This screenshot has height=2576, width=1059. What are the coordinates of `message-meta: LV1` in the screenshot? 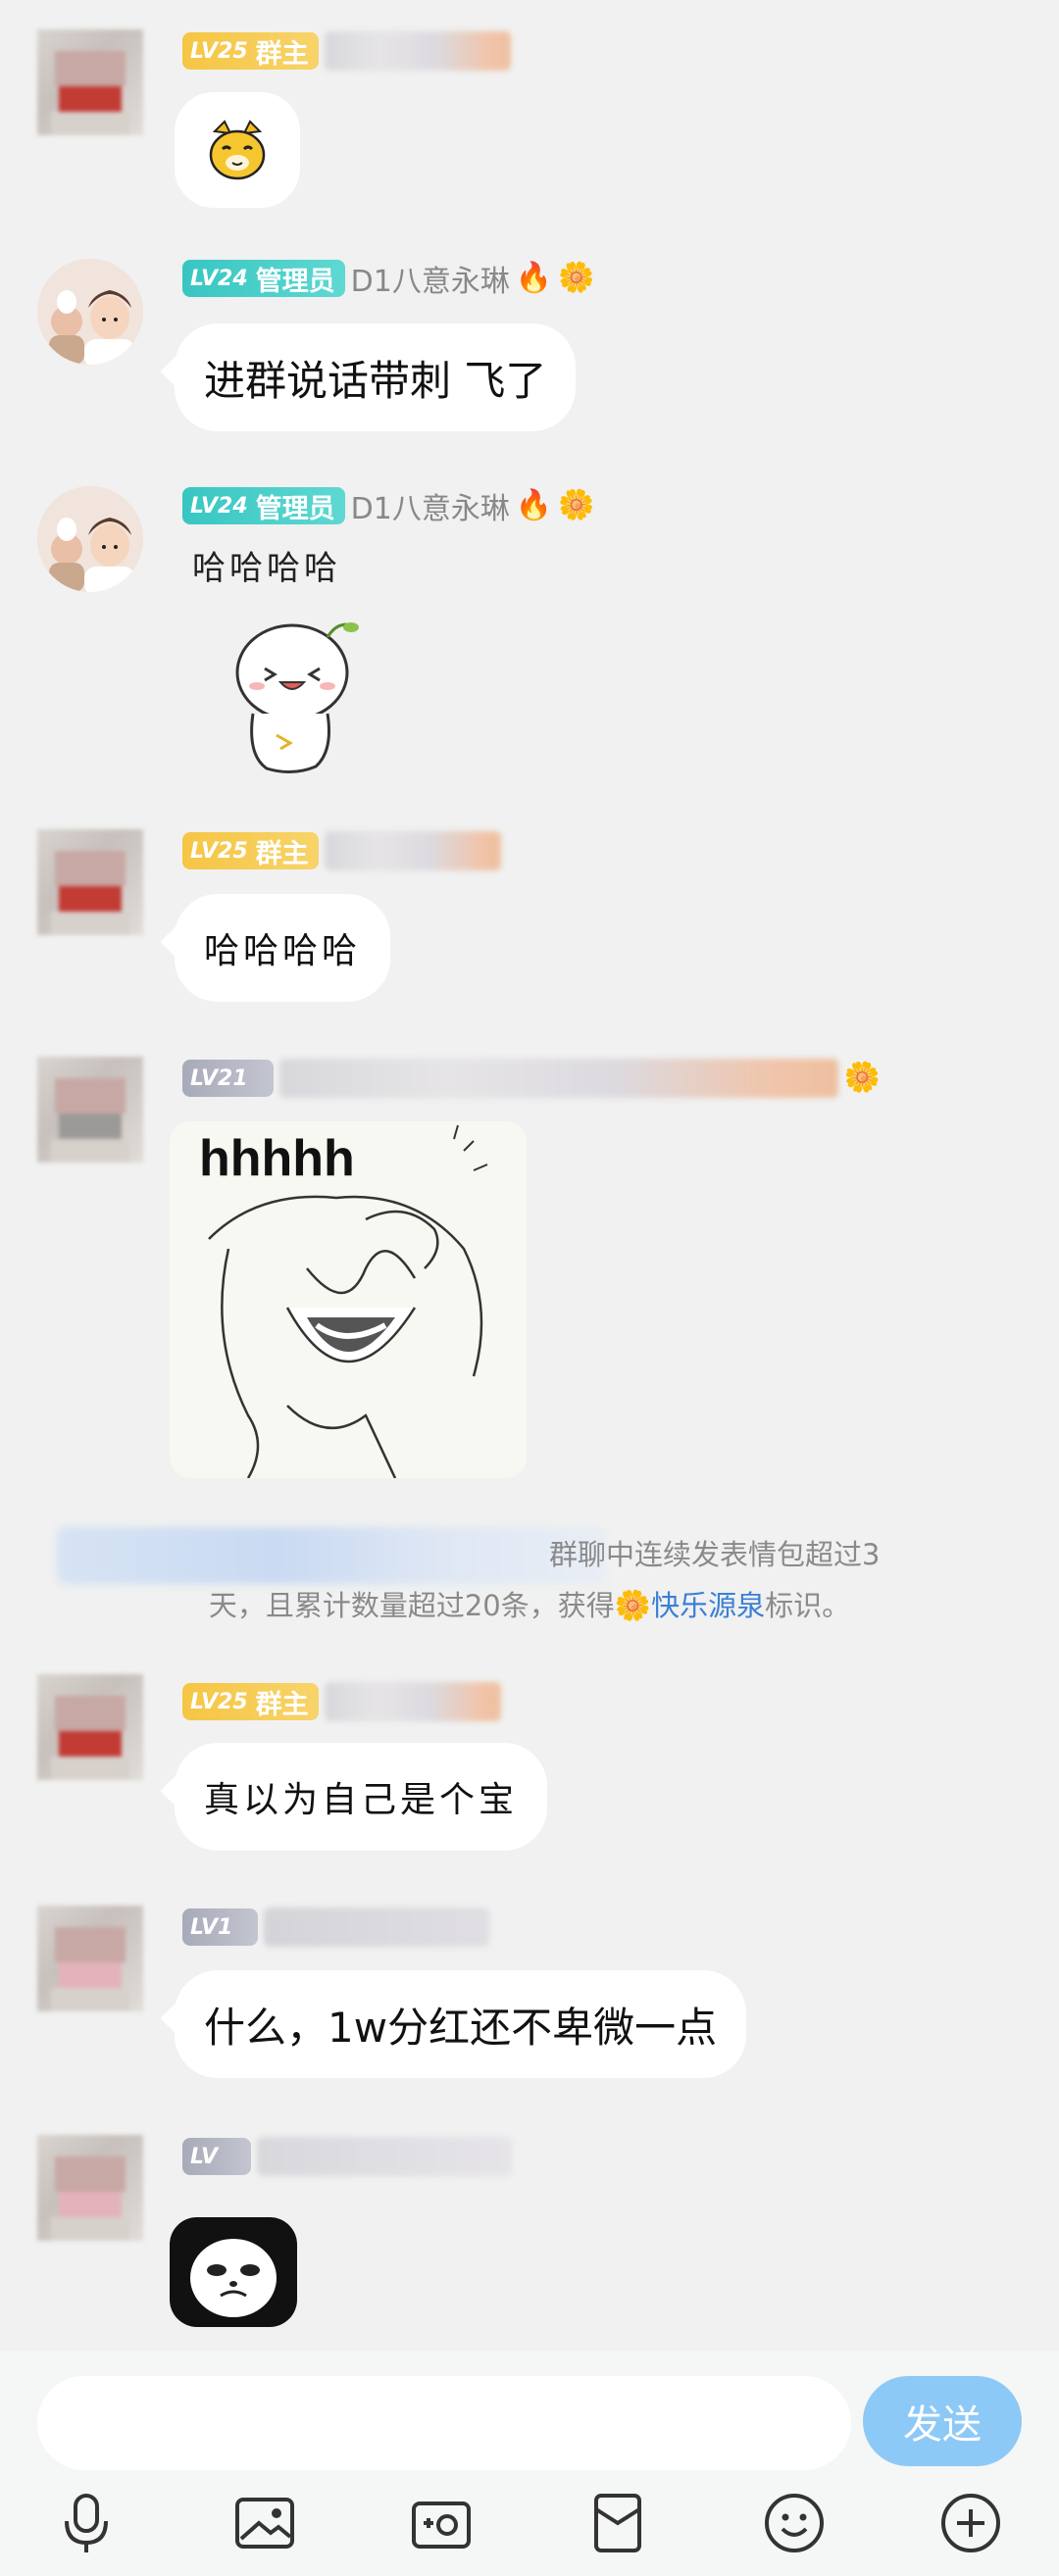 It's located at (336, 1927).